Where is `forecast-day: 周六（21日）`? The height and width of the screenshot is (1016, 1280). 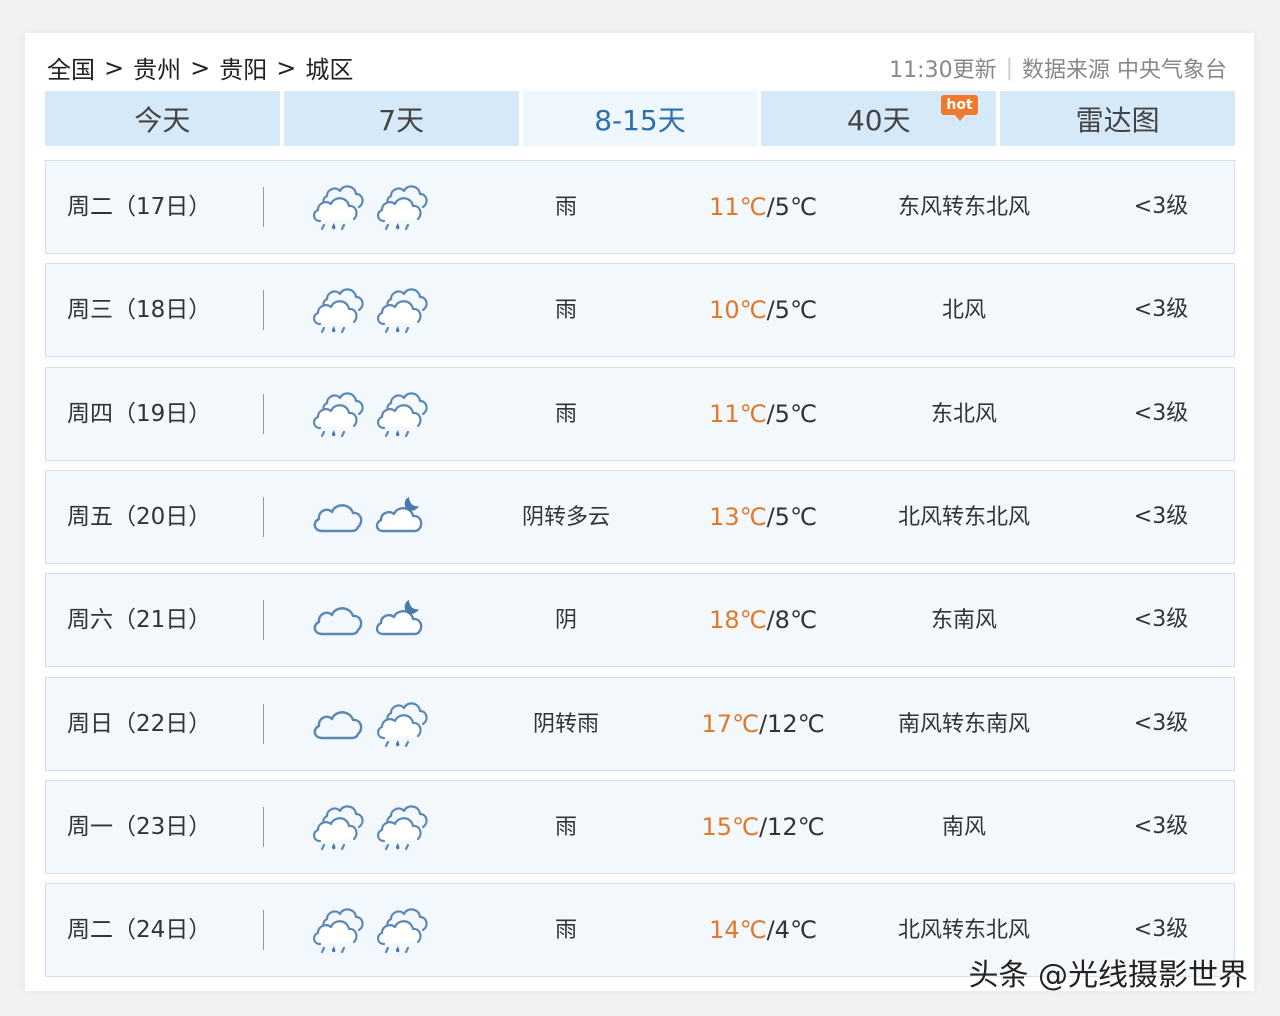
forecast-day: 周六（21日） is located at coordinates (139, 620).